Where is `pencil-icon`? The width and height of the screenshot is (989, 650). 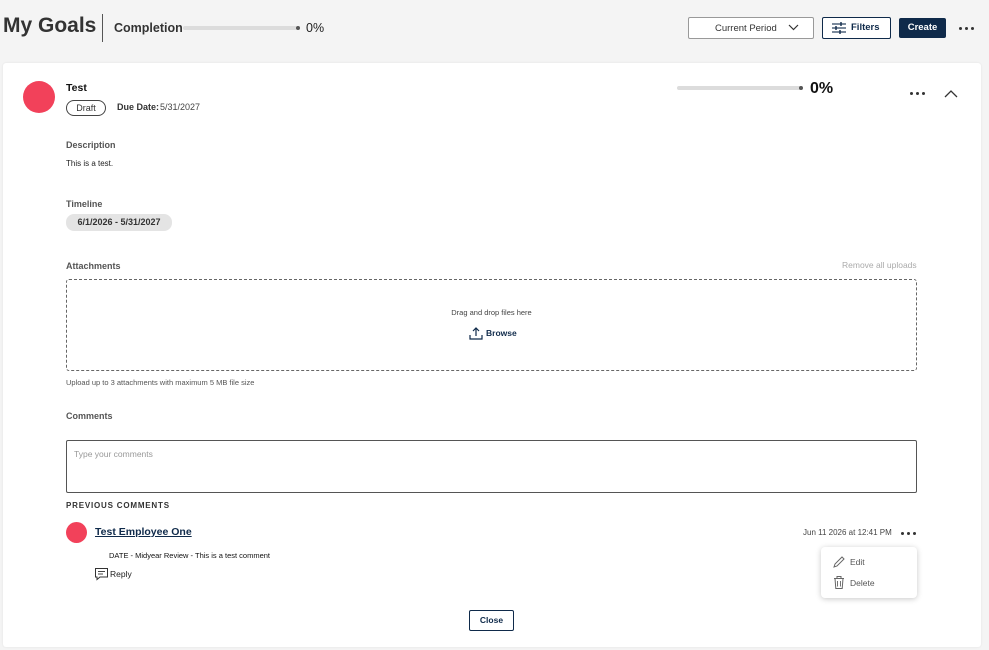
pencil-icon is located at coordinates (839, 562).